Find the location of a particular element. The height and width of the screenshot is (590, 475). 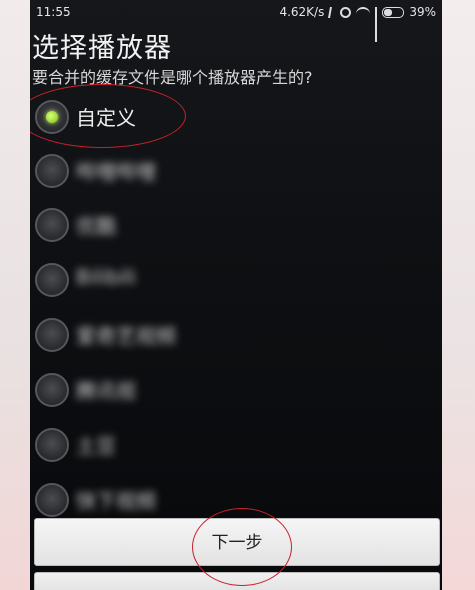

option-player-4: Bilibili is located at coordinates (236, 278).